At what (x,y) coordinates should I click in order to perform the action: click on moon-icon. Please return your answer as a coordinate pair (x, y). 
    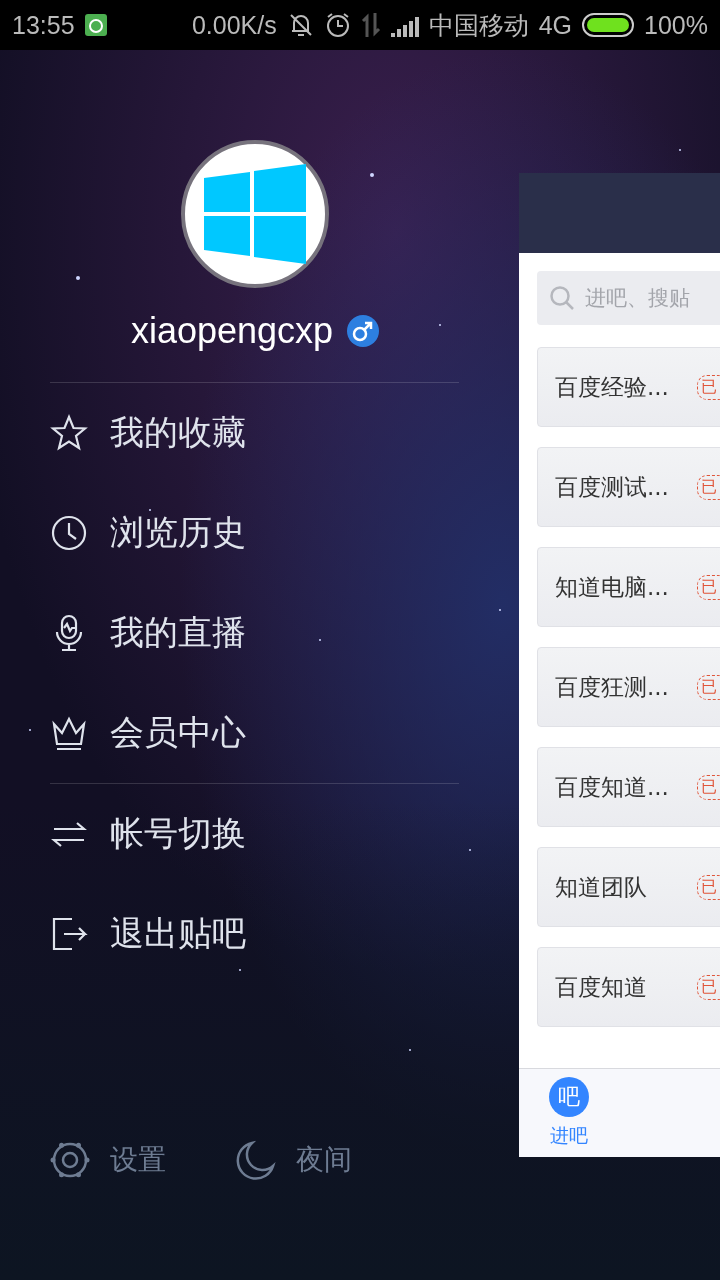
    Looking at the image, I should click on (256, 1160).